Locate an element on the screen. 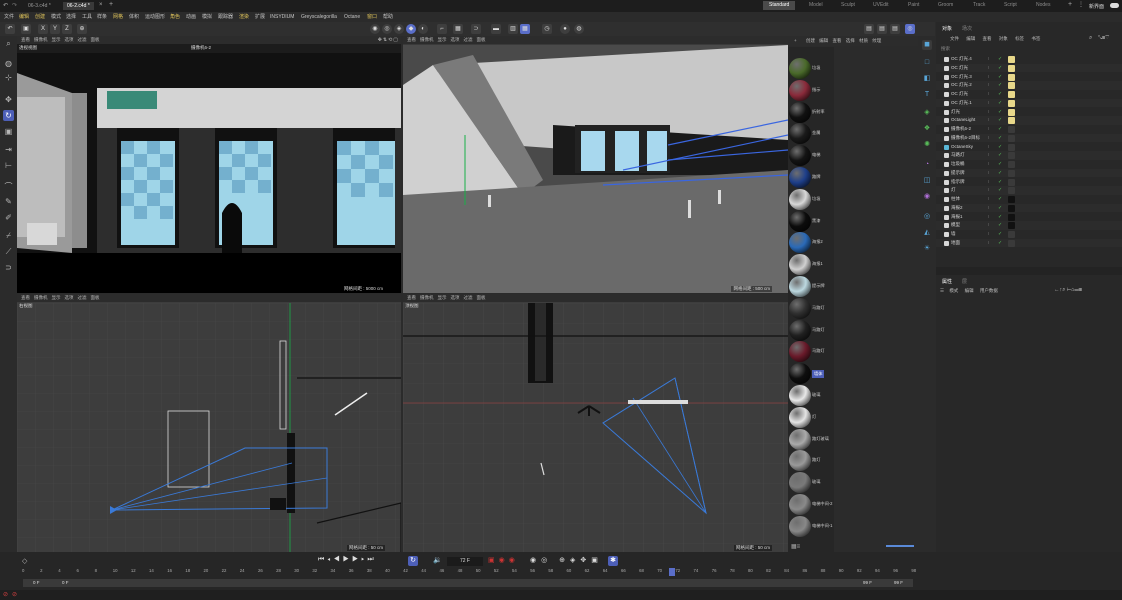  object-row: 指示牌 ⁝ ✓ is located at coordinates (1029, 182).